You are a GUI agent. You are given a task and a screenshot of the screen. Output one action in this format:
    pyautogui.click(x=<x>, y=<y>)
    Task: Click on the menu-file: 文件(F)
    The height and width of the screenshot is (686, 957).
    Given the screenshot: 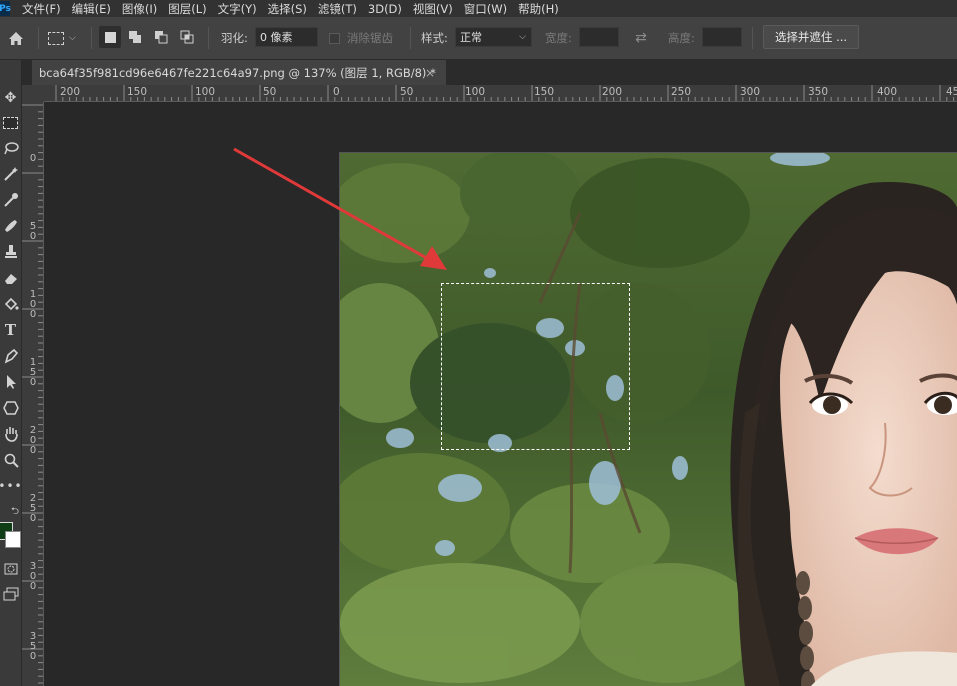 What is the action you would take?
    pyautogui.click(x=41, y=9)
    